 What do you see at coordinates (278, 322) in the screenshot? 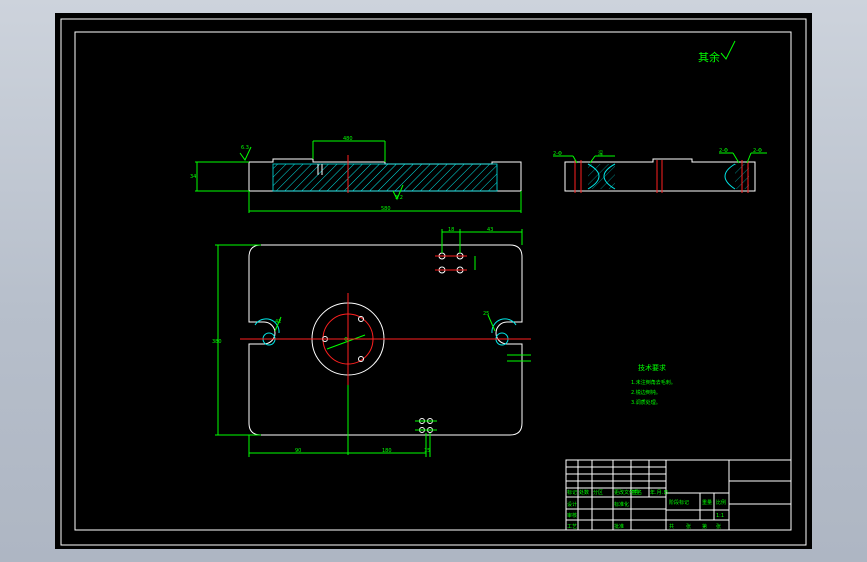
I see `svg-text: 42` at bounding box center [278, 322].